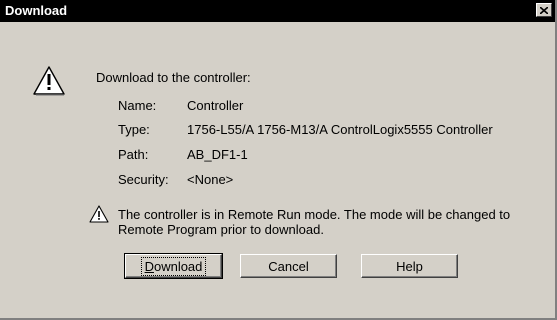 This screenshot has height=320, width=557. I want to click on download-button: Download, so click(173, 266).